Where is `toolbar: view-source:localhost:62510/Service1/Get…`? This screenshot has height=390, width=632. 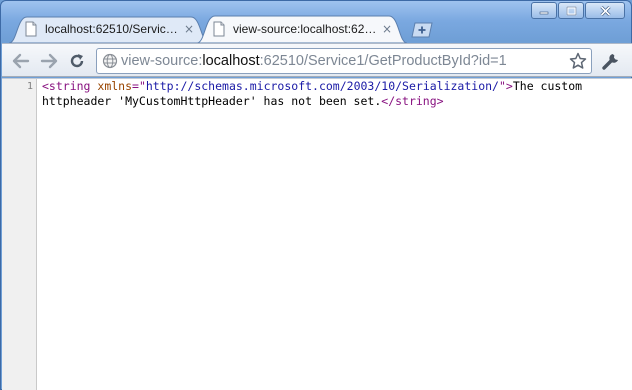 toolbar: view-source:localhost:62510/Service1/Get… is located at coordinates (317, 60).